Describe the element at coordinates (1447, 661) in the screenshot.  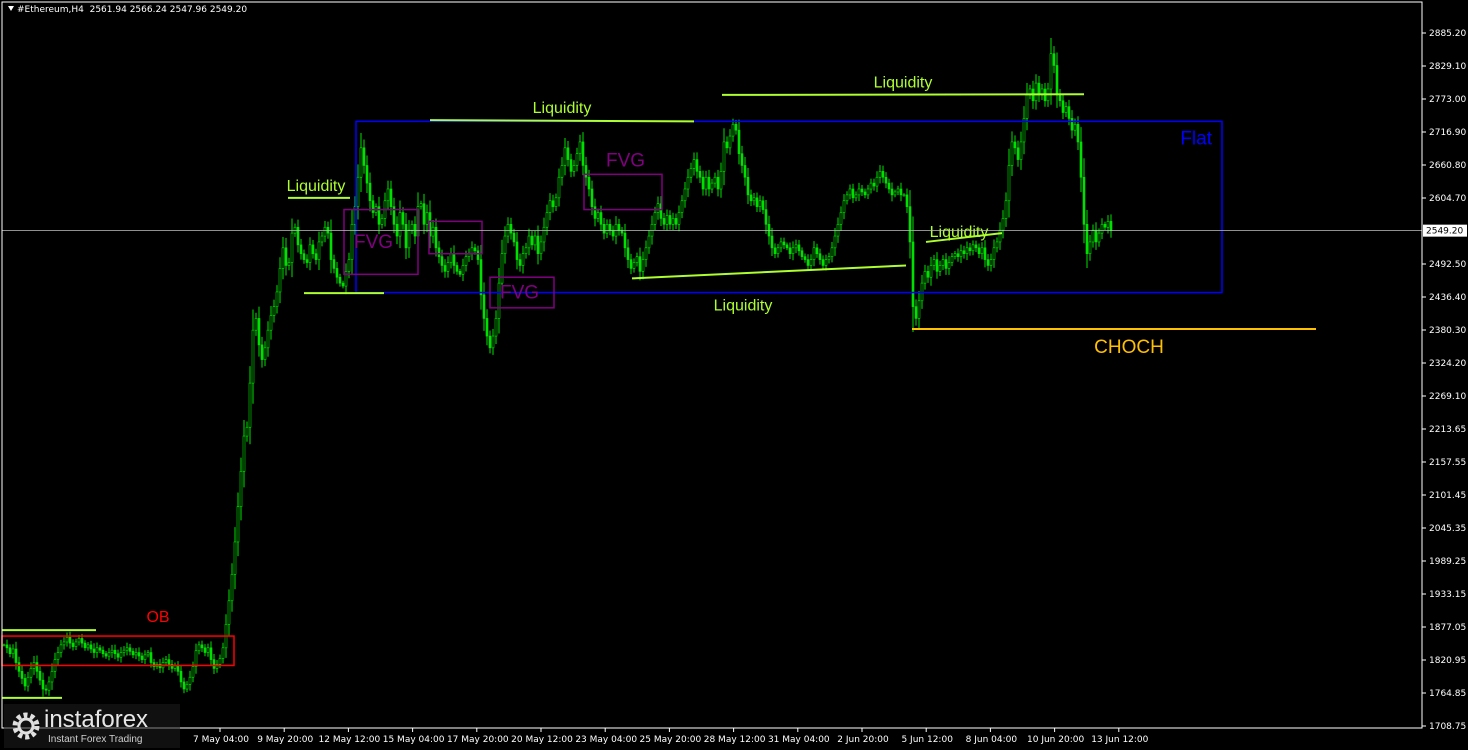
I see `y-tick-label: 1820.95` at that location.